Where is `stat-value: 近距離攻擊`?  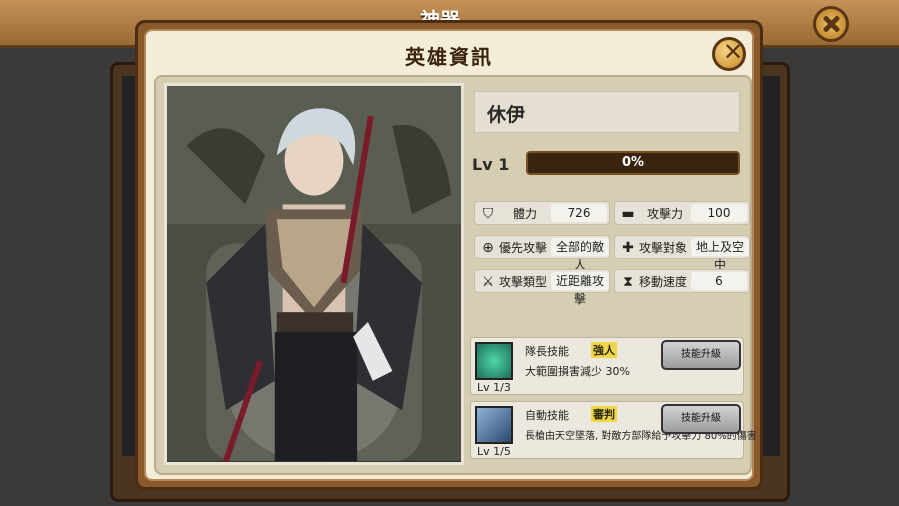
stat-value: 近距離攻擊 is located at coordinates (580, 289).